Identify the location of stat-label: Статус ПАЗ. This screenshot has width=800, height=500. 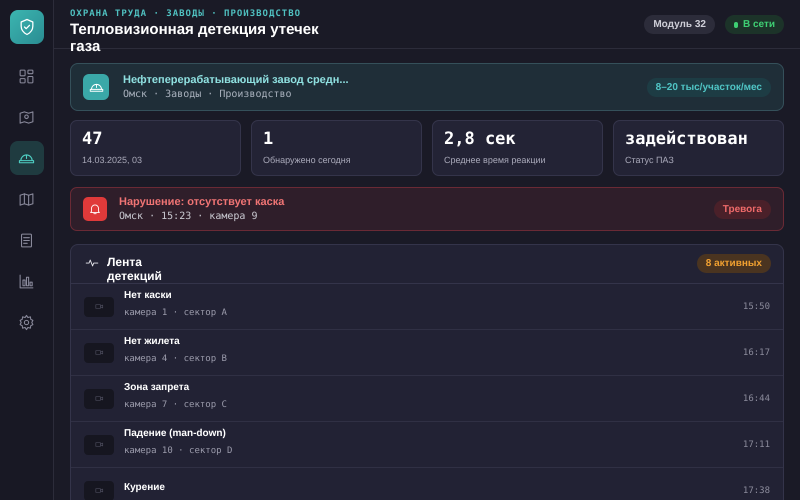
(650, 160).